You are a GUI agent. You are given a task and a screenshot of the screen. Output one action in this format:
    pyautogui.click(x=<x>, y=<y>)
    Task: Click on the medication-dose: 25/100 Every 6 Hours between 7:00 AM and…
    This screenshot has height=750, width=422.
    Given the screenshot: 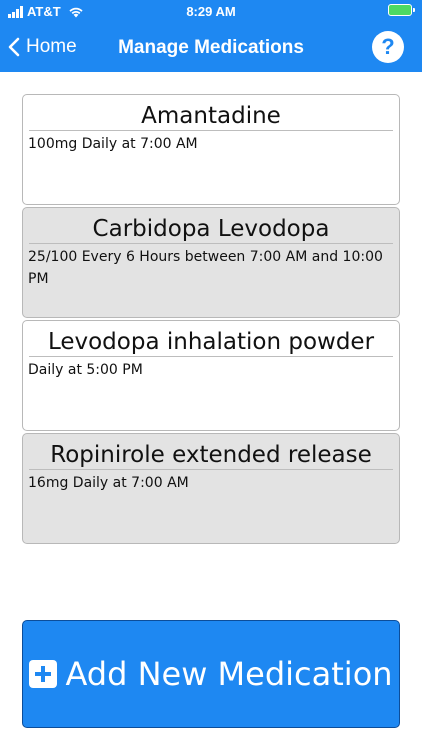 What is the action you would take?
    pyautogui.click(x=205, y=268)
    